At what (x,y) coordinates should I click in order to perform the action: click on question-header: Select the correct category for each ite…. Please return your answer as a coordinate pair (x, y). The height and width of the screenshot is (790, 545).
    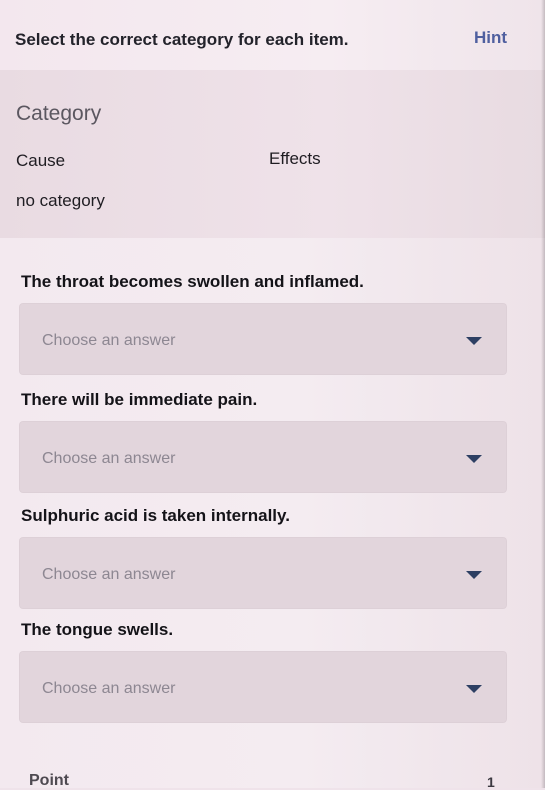
    Looking at the image, I should click on (272, 35).